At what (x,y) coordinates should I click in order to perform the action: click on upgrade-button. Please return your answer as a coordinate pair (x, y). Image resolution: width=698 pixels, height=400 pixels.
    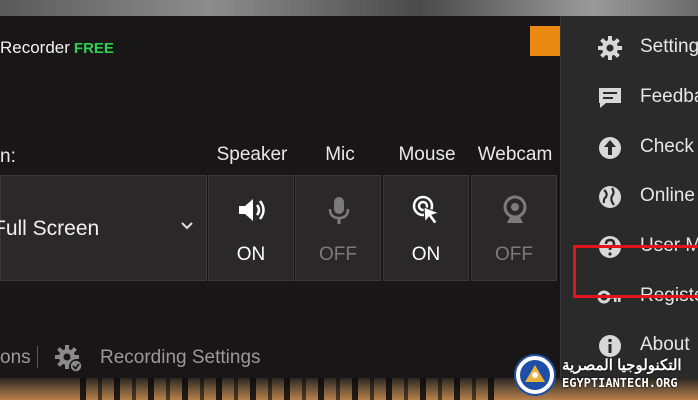
    Looking at the image, I should click on (545, 41).